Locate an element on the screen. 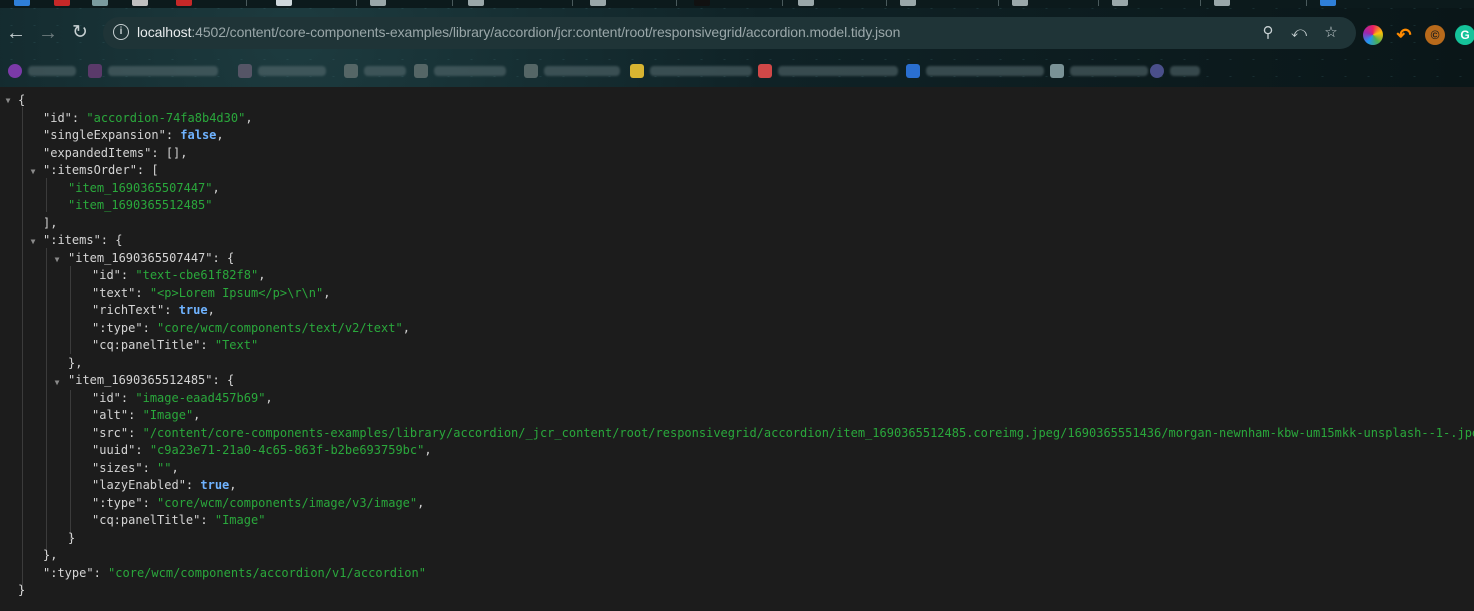 The height and width of the screenshot is (611, 1474). zoom-icon: ⚲ is located at coordinates (1268, 33).